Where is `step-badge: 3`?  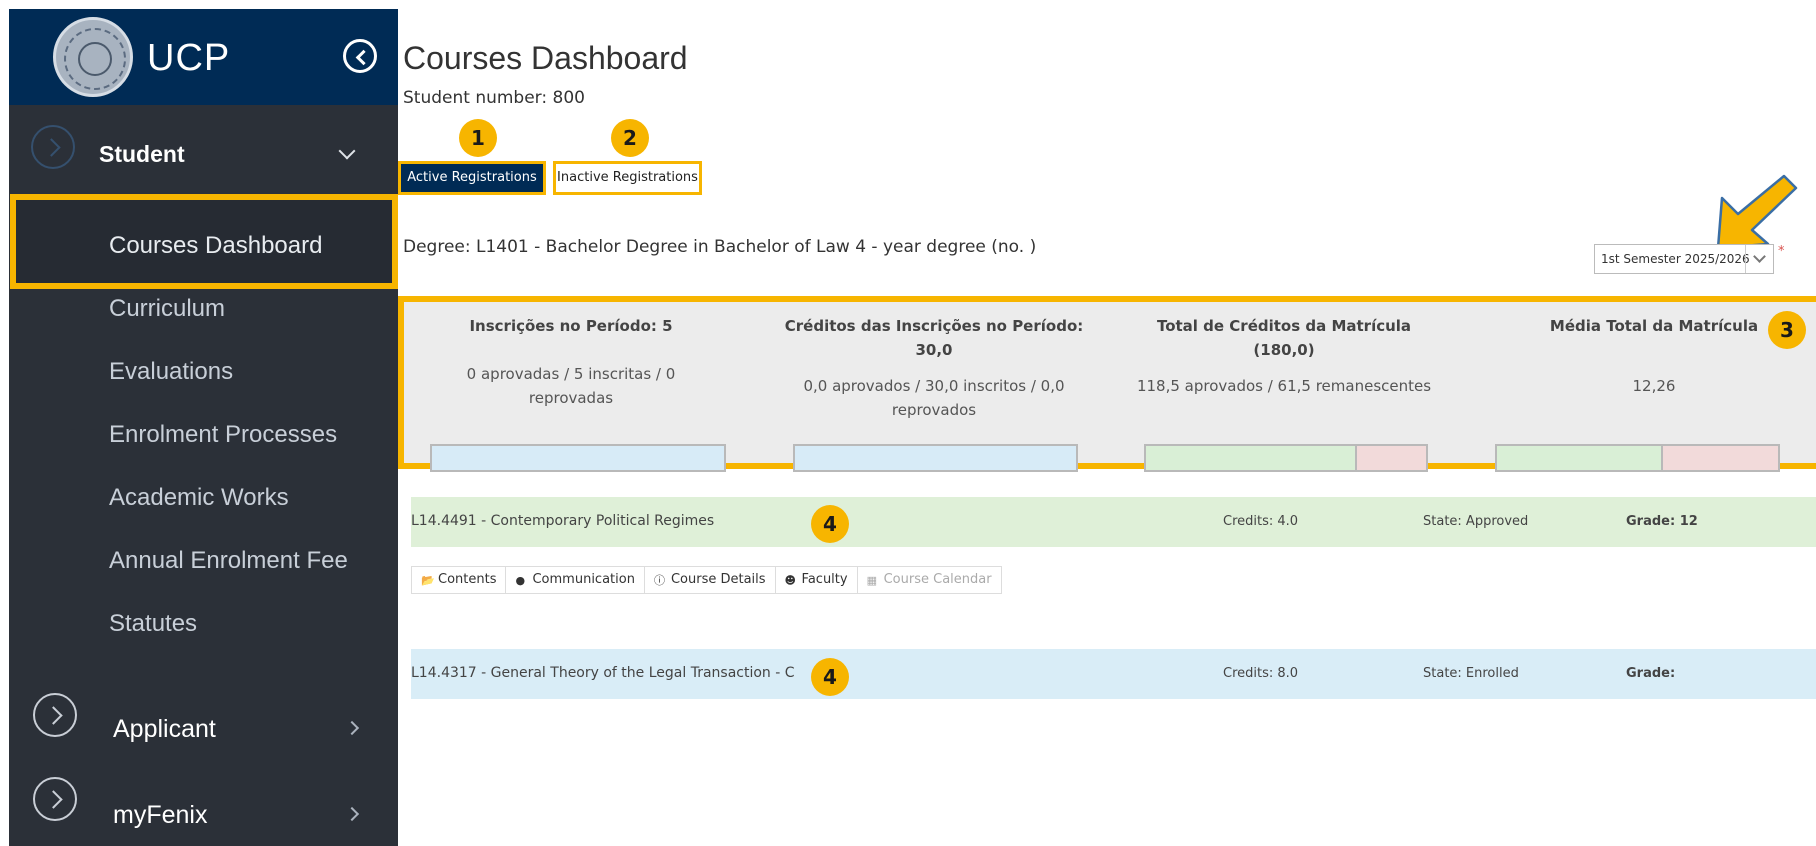
step-badge: 3 is located at coordinates (1787, 330).